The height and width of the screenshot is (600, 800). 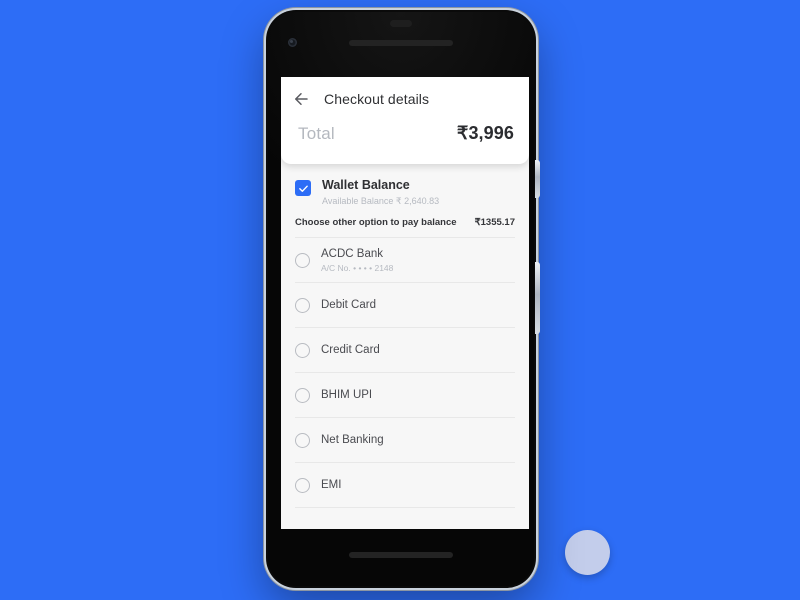 What do you see at coordinates (587, 552) in the screenshot?
I see `floating-cursor-bubble` at bounding box center [587, 552].